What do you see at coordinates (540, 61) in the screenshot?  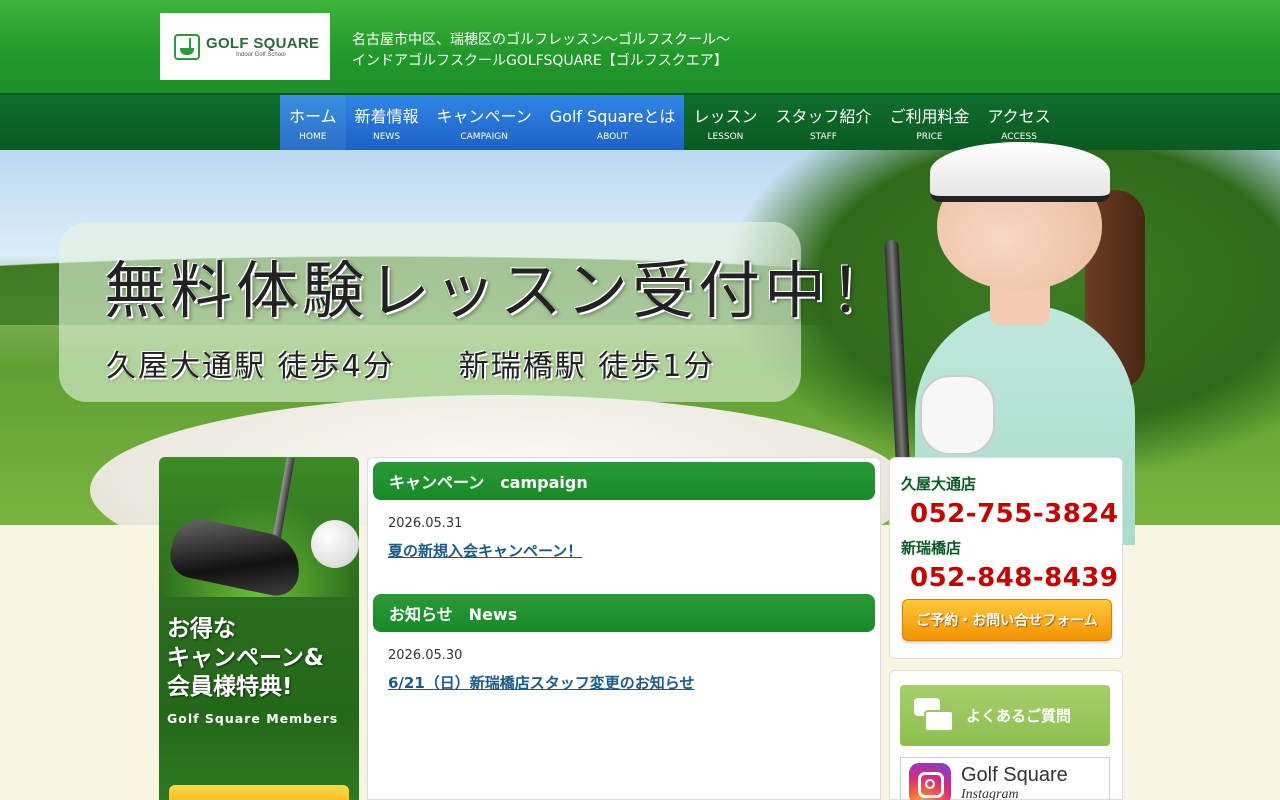 I see `tagline-line-2: インドアゴルフスクールGOLFSQUARE【ゴルフスクエア】` at bounding box center [540, 61].